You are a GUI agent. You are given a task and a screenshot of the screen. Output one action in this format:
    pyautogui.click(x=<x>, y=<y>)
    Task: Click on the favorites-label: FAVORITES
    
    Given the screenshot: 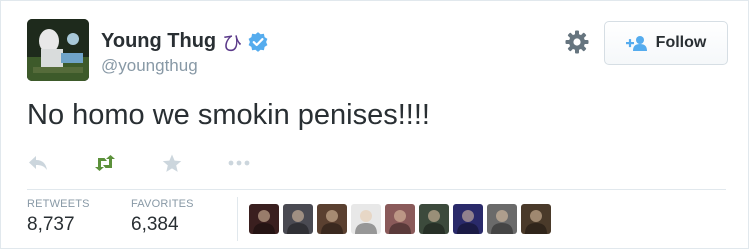 What is the action you would take?
    pyautogui.click(x=162, y=204)
    